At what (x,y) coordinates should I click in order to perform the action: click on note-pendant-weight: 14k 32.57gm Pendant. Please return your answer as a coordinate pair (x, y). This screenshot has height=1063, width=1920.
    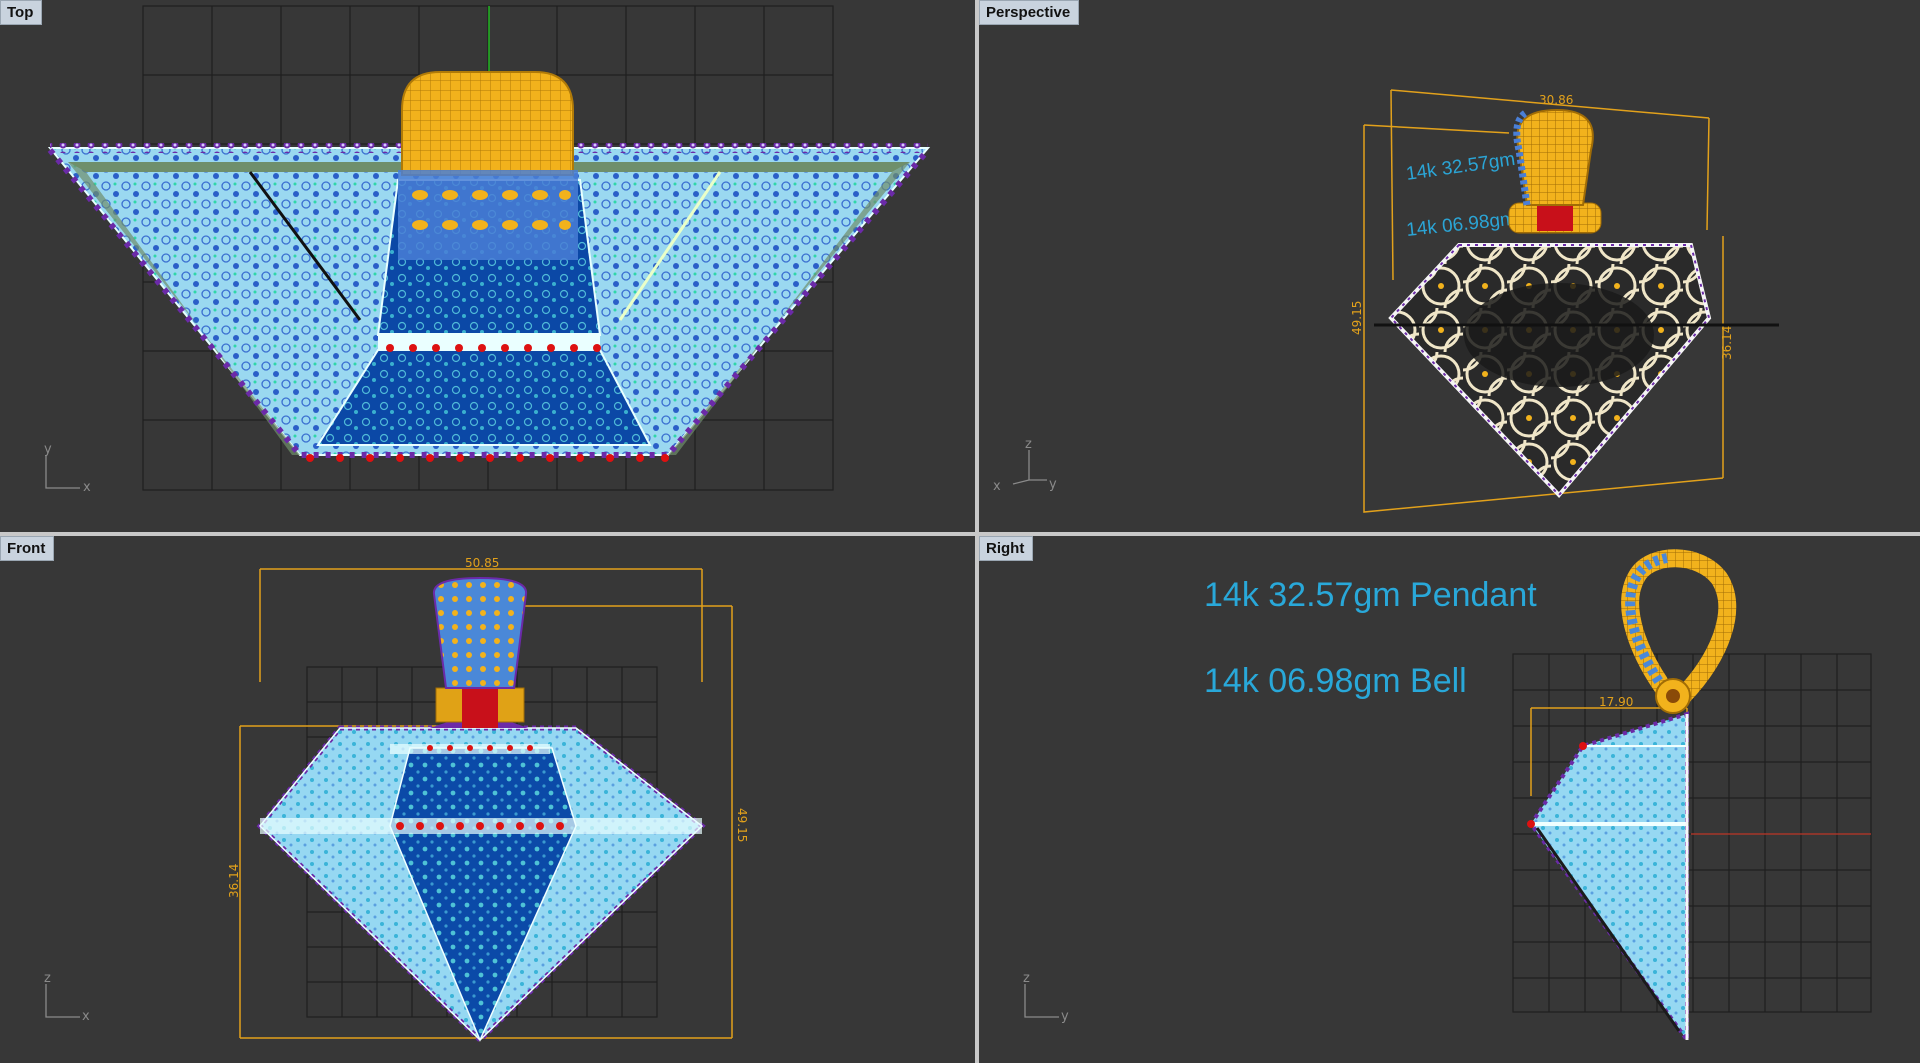
    Looking at the image, I should click on (1370, 595).